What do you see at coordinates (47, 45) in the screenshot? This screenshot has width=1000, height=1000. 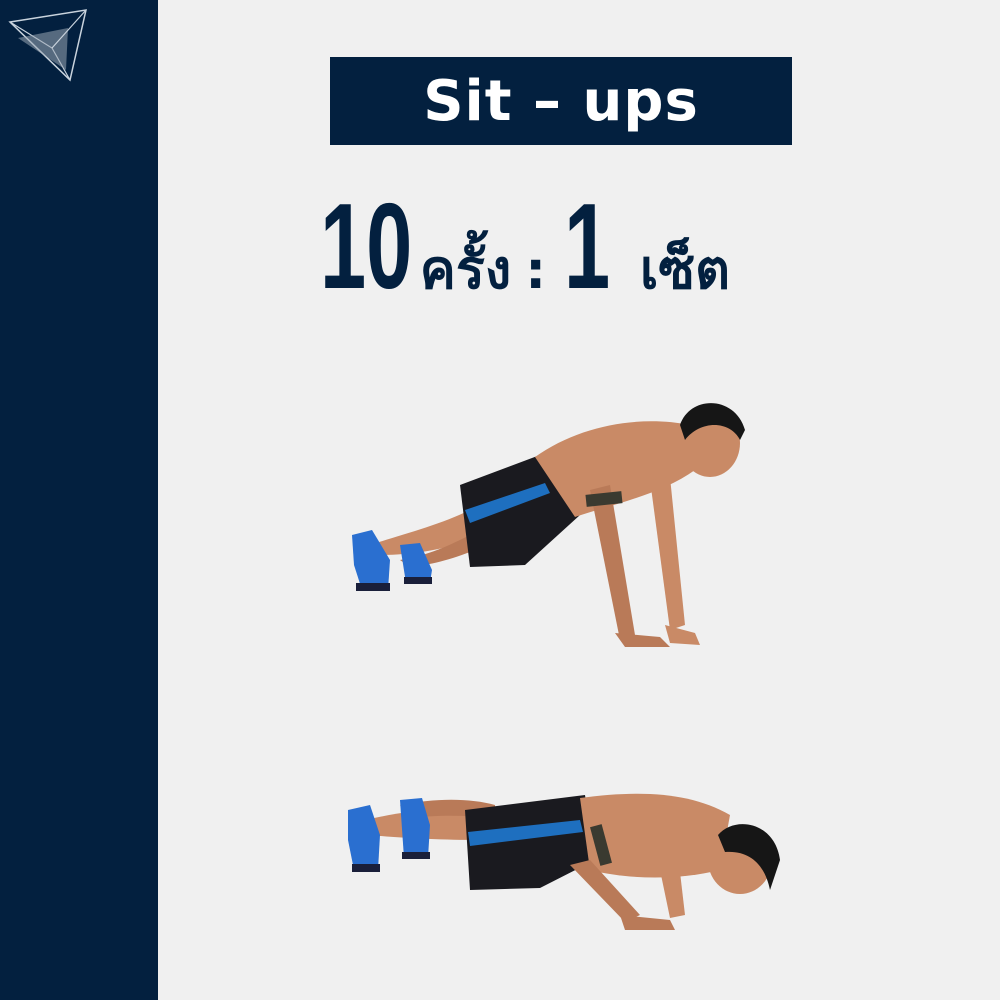 I see `triangle-logo-icon` at bounding box center [47, 45].